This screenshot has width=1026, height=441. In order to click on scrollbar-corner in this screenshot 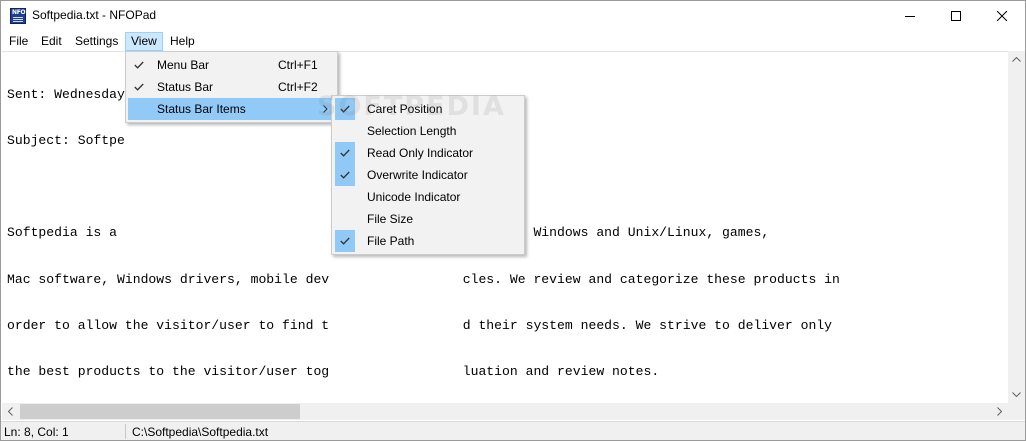, I will do `click(1016, 411)`.